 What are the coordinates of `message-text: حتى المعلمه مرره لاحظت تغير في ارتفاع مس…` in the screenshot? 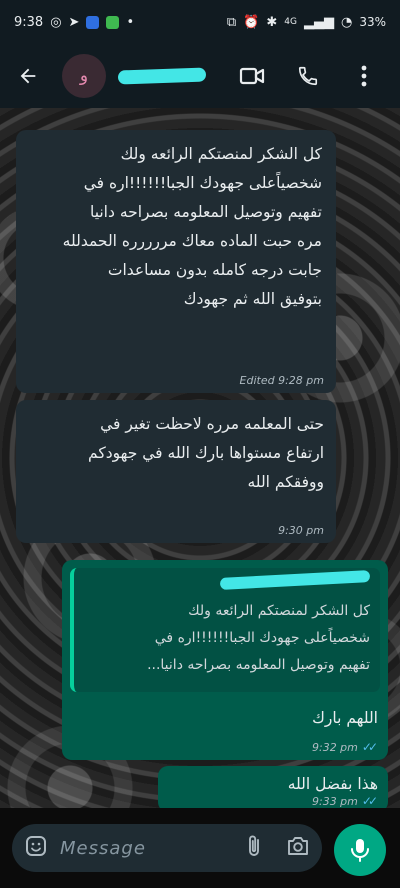 It's located at (206, 453).